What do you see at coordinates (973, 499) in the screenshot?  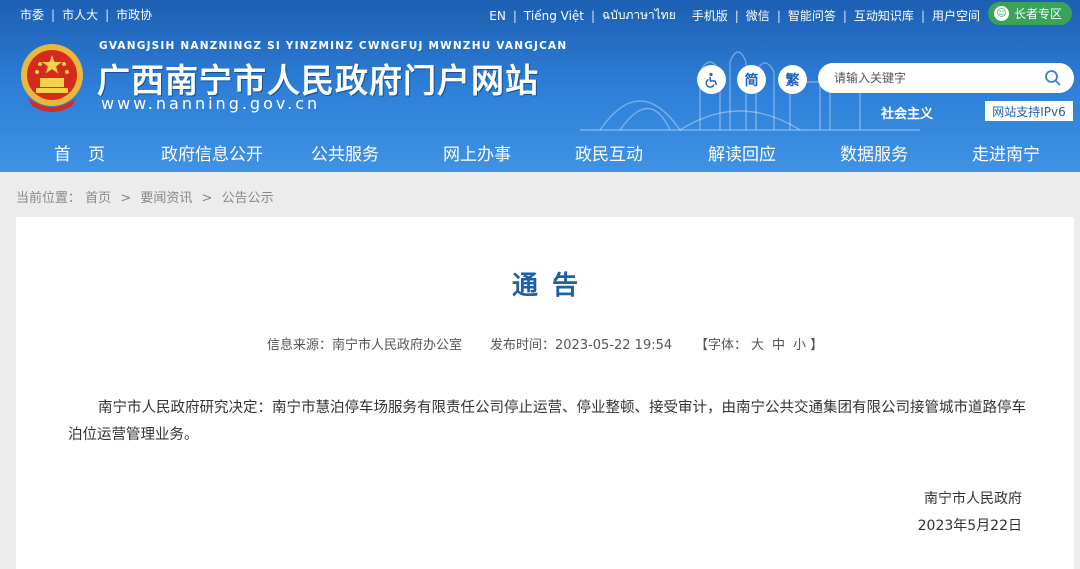 I see `article-signature: 南宁市人民政府` at bounding box center [973, 499].